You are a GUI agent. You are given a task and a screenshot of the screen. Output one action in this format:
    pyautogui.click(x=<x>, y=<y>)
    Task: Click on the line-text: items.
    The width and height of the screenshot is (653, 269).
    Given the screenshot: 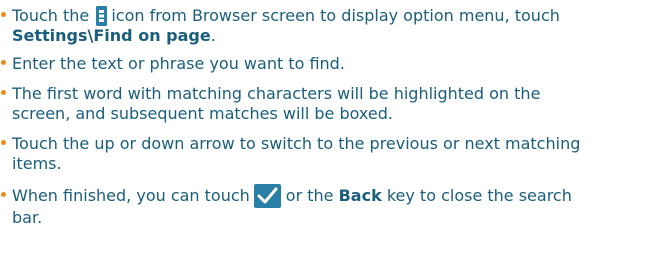 What is the action you would take?
    pyautogui.click(x=37, y=163)
    